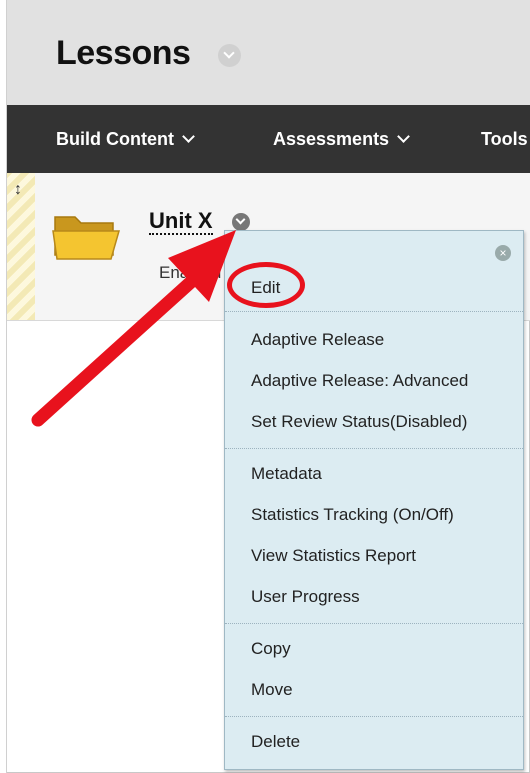 This screenshot has height=773, width=530. I want to click on menu-item-statistics-tracking: Statistics Tracking (On/Off), so click(352, 515).